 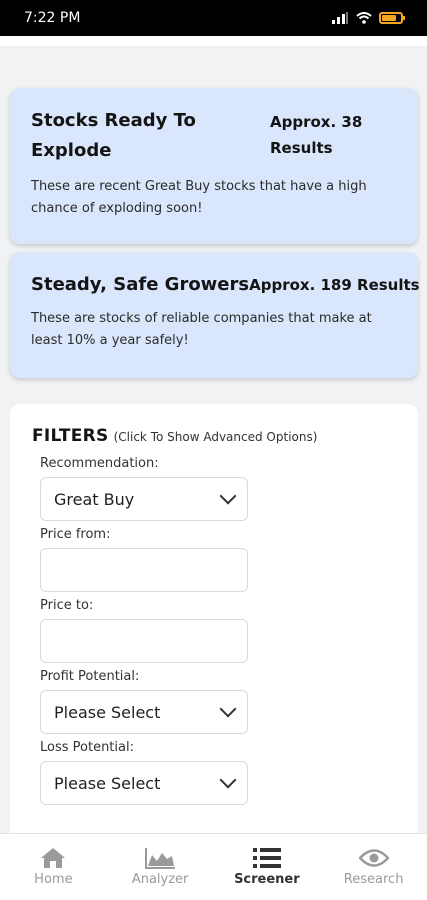 What do you see at coordinates (144, 570) in the screenshot?
I see `price-from-input` at bounding box center [144, 570].